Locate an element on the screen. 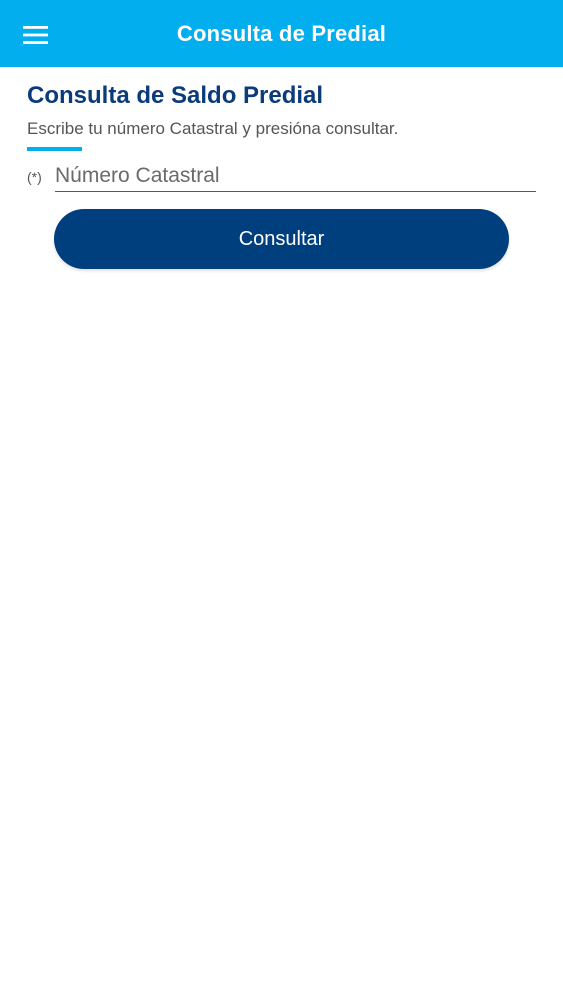 The image size is (563, 1000). app-bar-title: Consulta de Predial is located at coordinates (281, 33).